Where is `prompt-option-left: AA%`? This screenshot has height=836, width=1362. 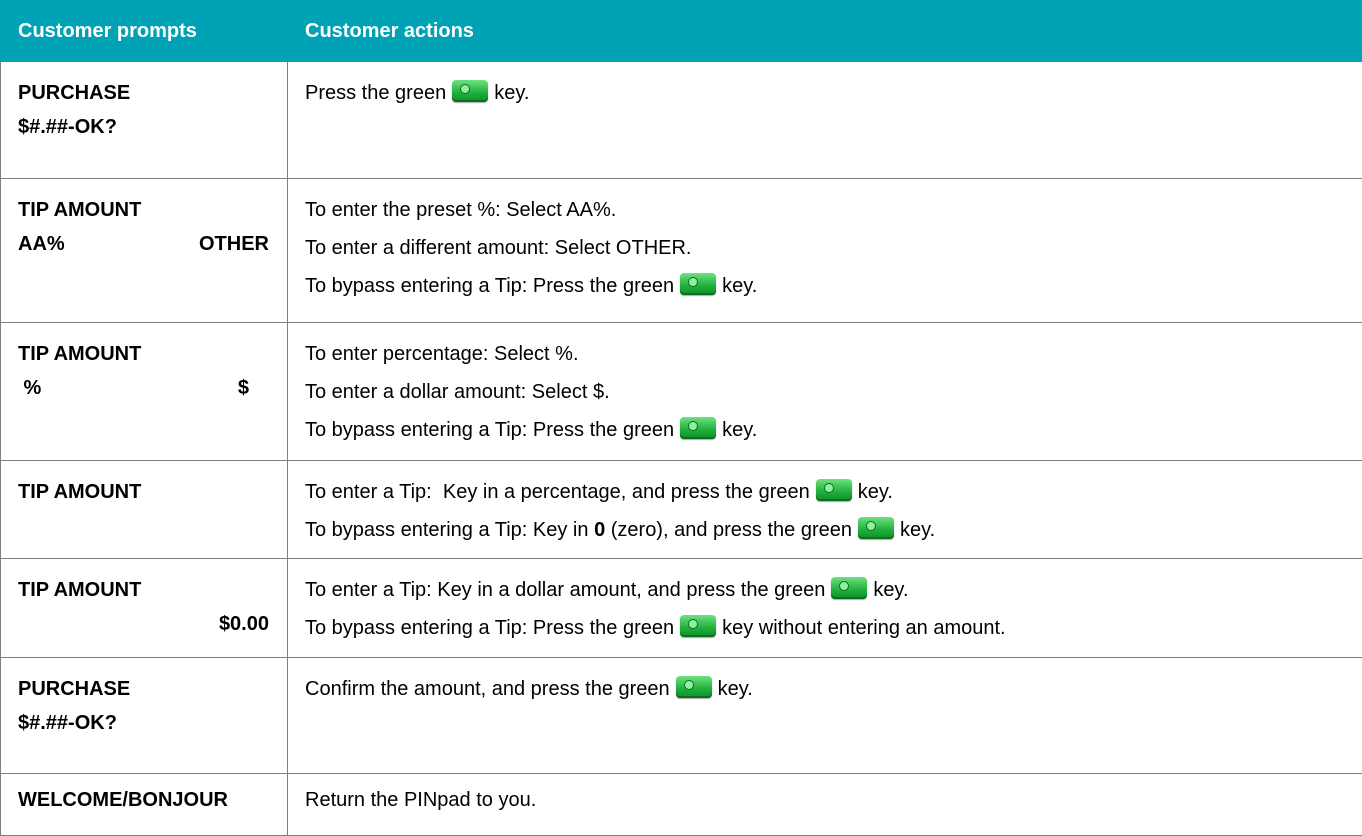 prompt-option-left: AA% is located at coordinates (41, 244).